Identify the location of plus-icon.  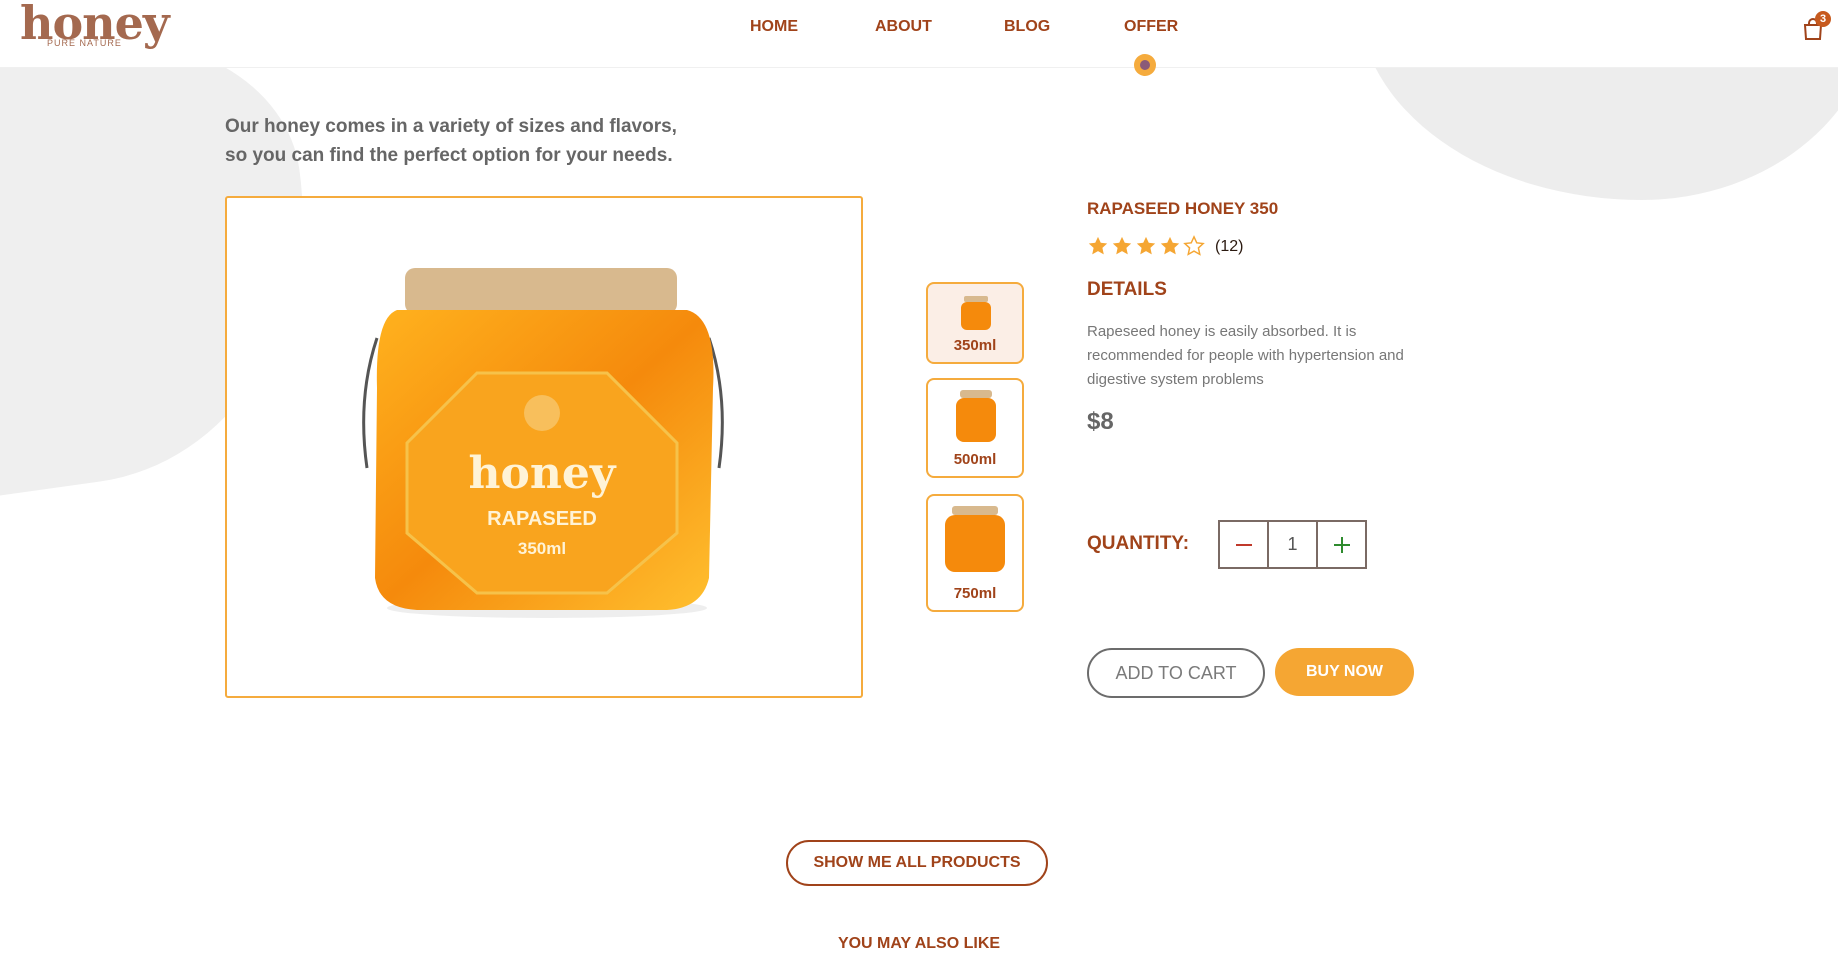
(1341, 544).